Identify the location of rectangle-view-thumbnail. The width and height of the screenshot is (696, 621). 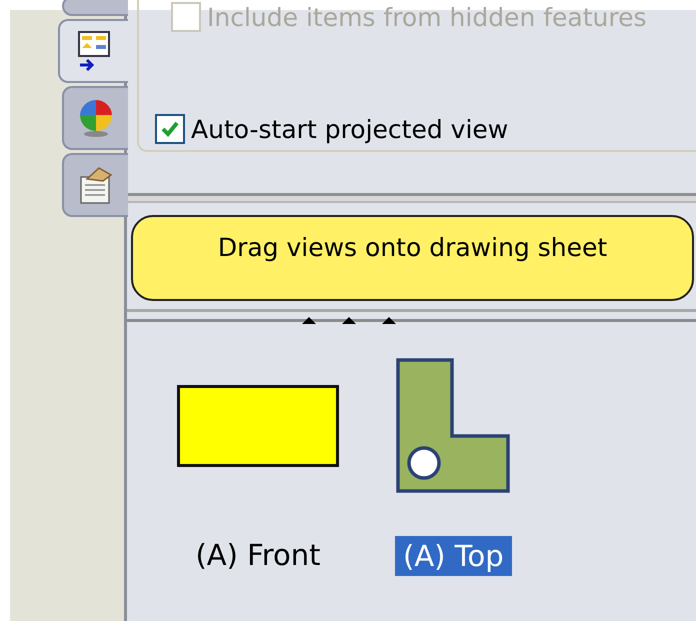
(258, 426).